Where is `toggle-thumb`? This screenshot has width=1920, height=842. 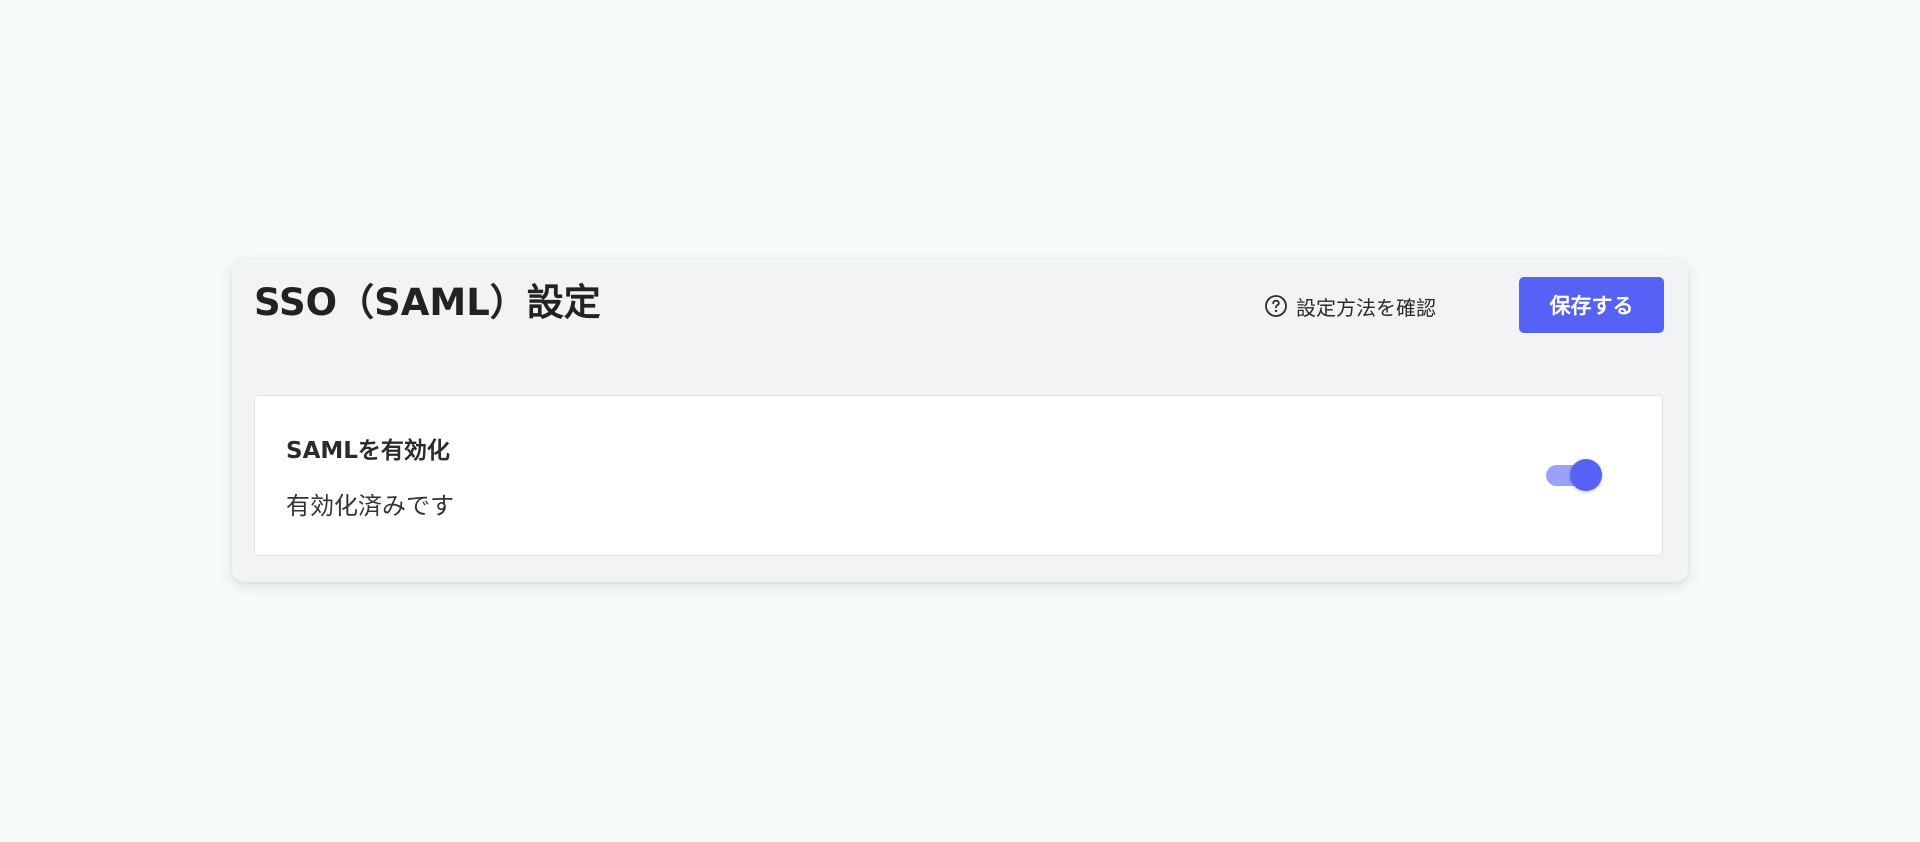 toggle-thumb is located at coordinates (1586, 475).